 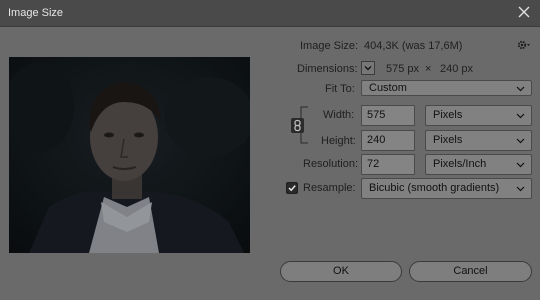 I want to click on height-label: Height:, so click(x=338, y=141).